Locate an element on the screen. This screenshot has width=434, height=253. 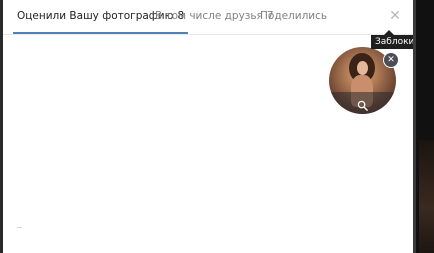
tab-label: В том числе друзья is located at coordinates (209, 16).